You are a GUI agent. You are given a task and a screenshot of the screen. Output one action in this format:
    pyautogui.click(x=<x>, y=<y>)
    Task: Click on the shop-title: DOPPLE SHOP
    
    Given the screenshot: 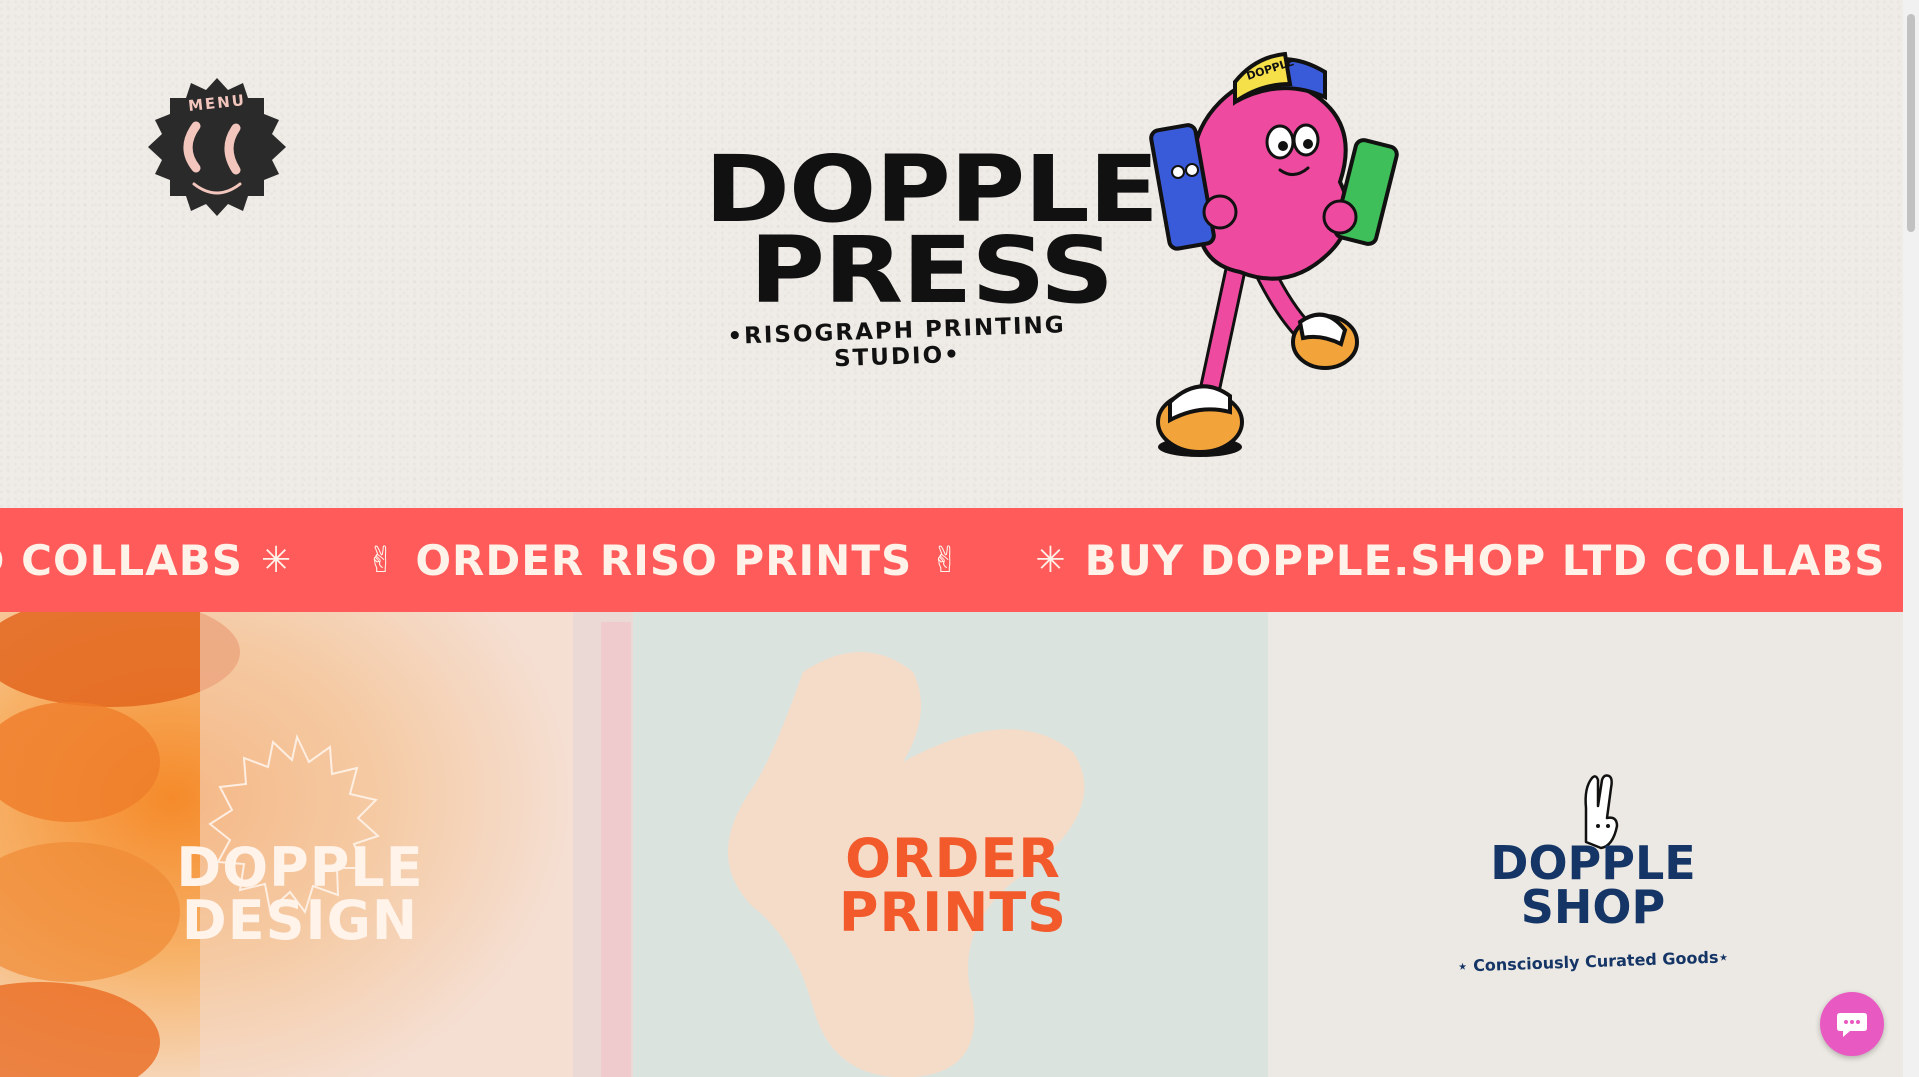 What is the action you would take?
    pyautogui.click(x=1593, y=887)
    